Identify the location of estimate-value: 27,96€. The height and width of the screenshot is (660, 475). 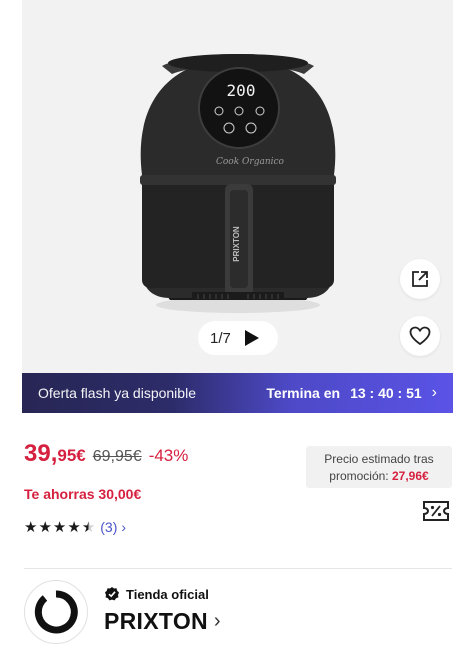
(410, 476).